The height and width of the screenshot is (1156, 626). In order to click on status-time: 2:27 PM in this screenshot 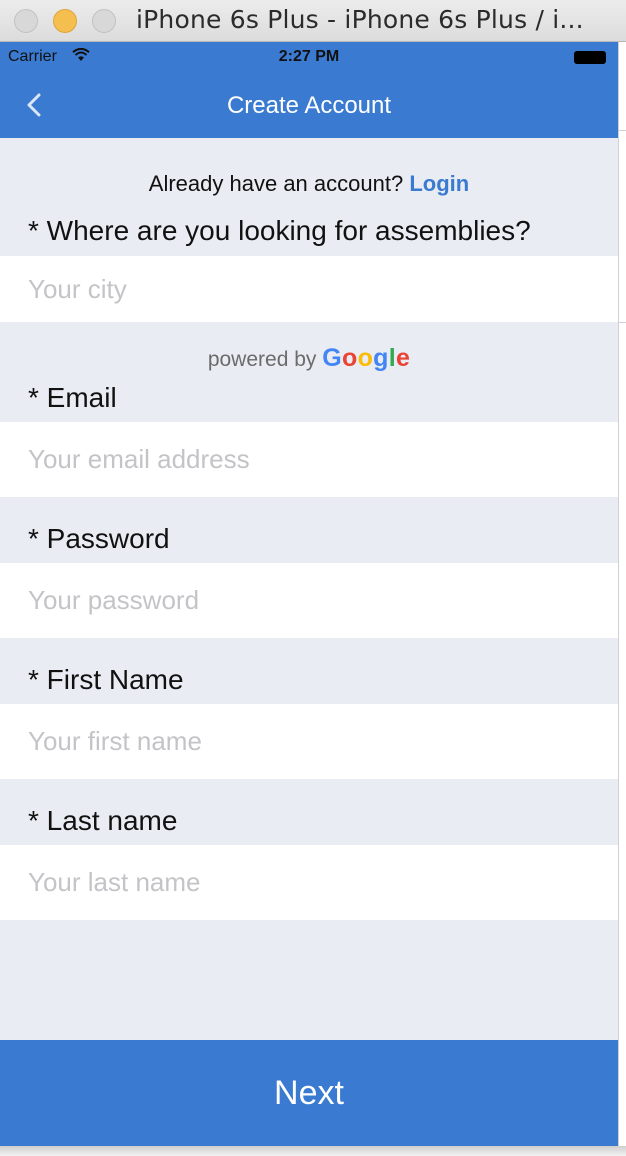, I will do `click(309, 56)`.